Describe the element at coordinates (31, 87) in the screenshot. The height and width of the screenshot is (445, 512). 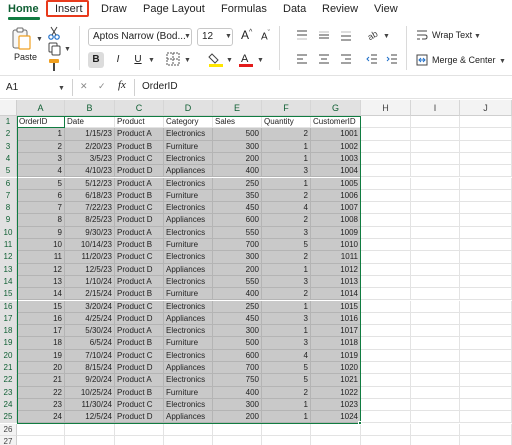
I see `name-box: A1` at that location.